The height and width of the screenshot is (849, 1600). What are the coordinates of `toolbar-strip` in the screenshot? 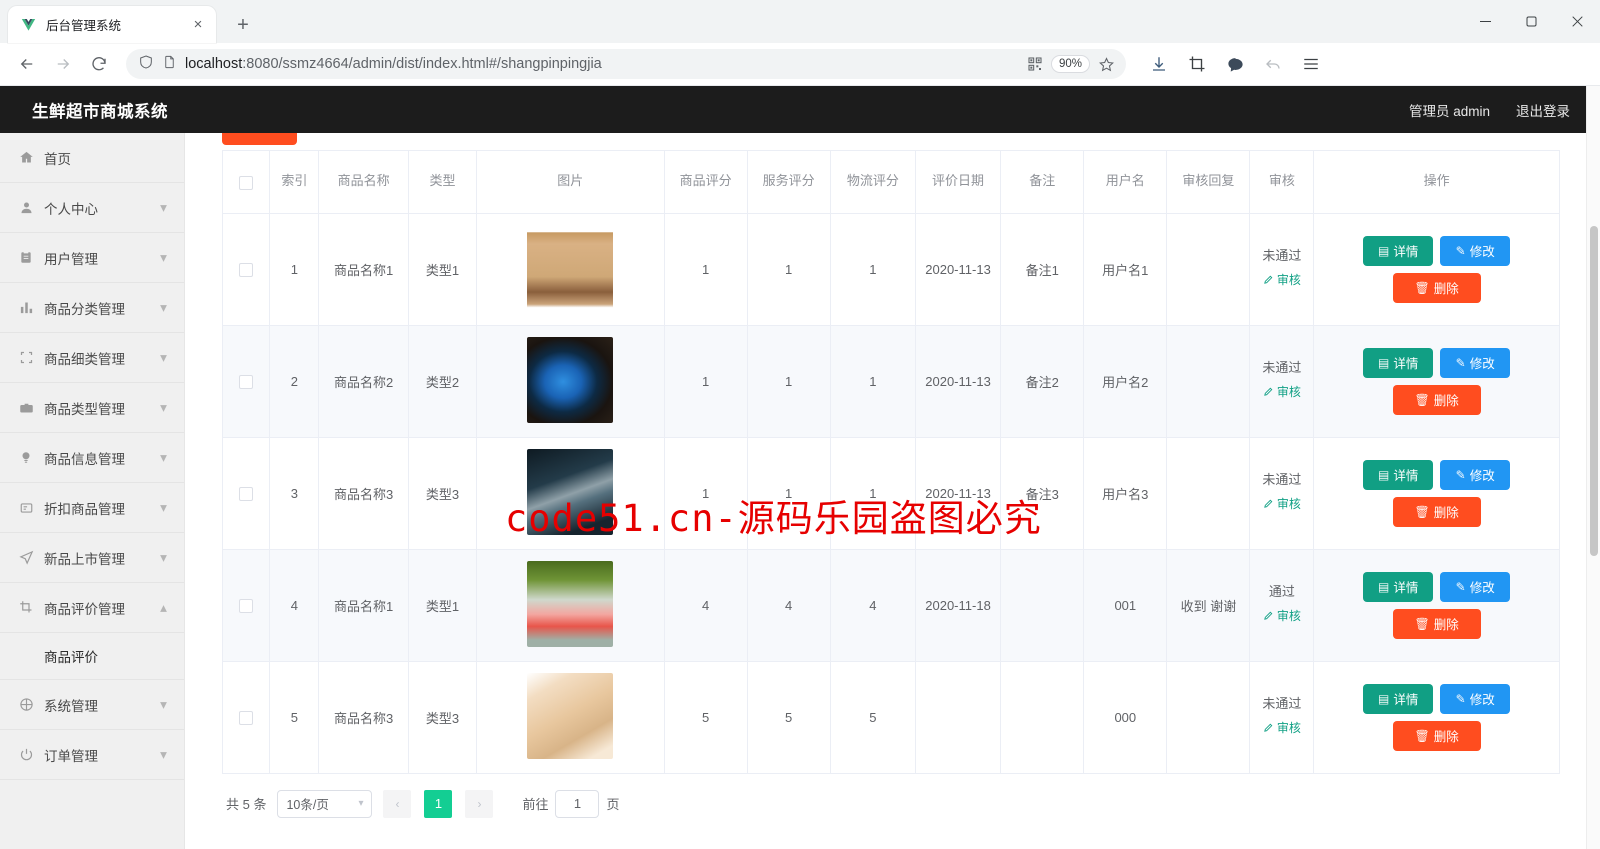 It's located at (891, 141).